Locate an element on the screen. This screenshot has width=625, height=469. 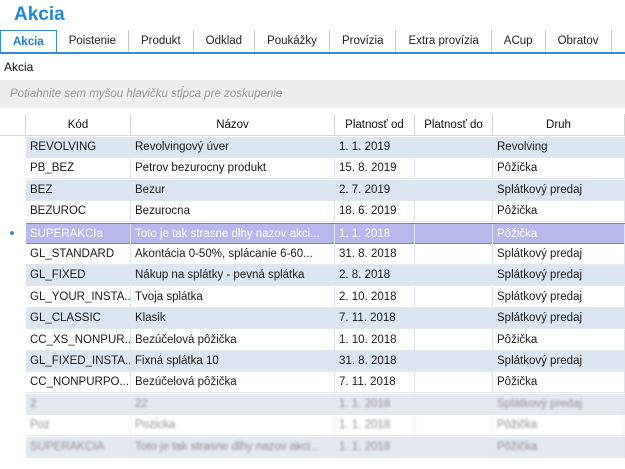
cell-druh: Revolving is located at coordinates (559, 147).